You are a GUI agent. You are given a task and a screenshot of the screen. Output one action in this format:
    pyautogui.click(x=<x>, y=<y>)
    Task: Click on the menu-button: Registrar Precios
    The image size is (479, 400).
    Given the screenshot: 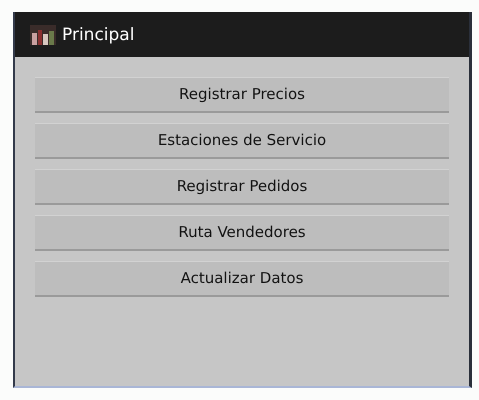 What is the action you would take?
    pyautogui.click(x=242, y=95)
    